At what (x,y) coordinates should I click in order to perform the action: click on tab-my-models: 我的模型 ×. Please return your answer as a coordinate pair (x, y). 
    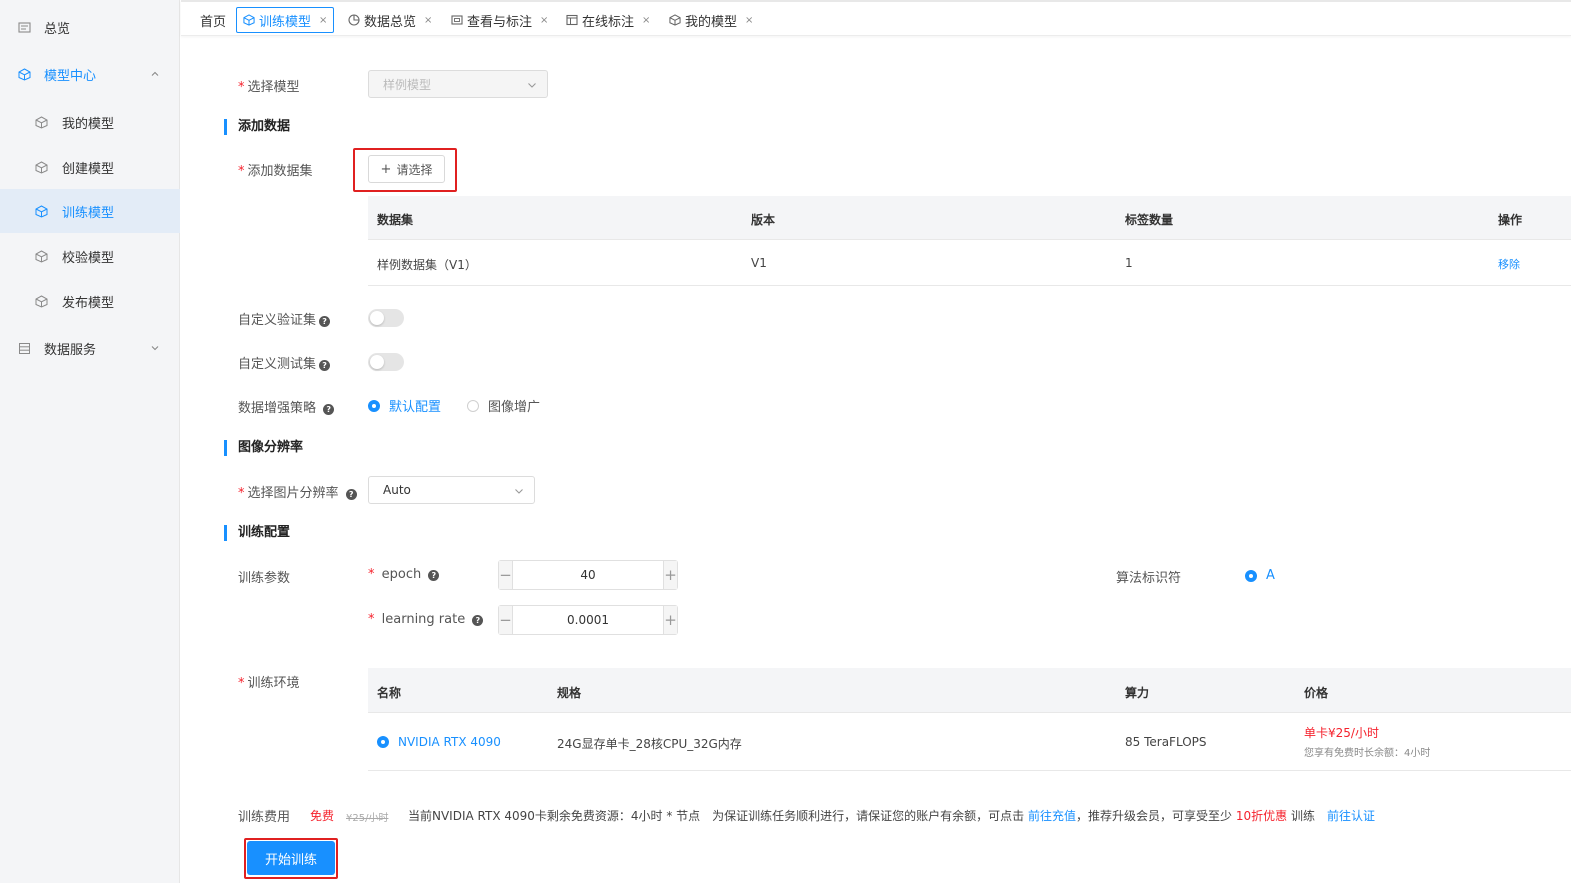
    Looking at the image, I should click on (711, 20).